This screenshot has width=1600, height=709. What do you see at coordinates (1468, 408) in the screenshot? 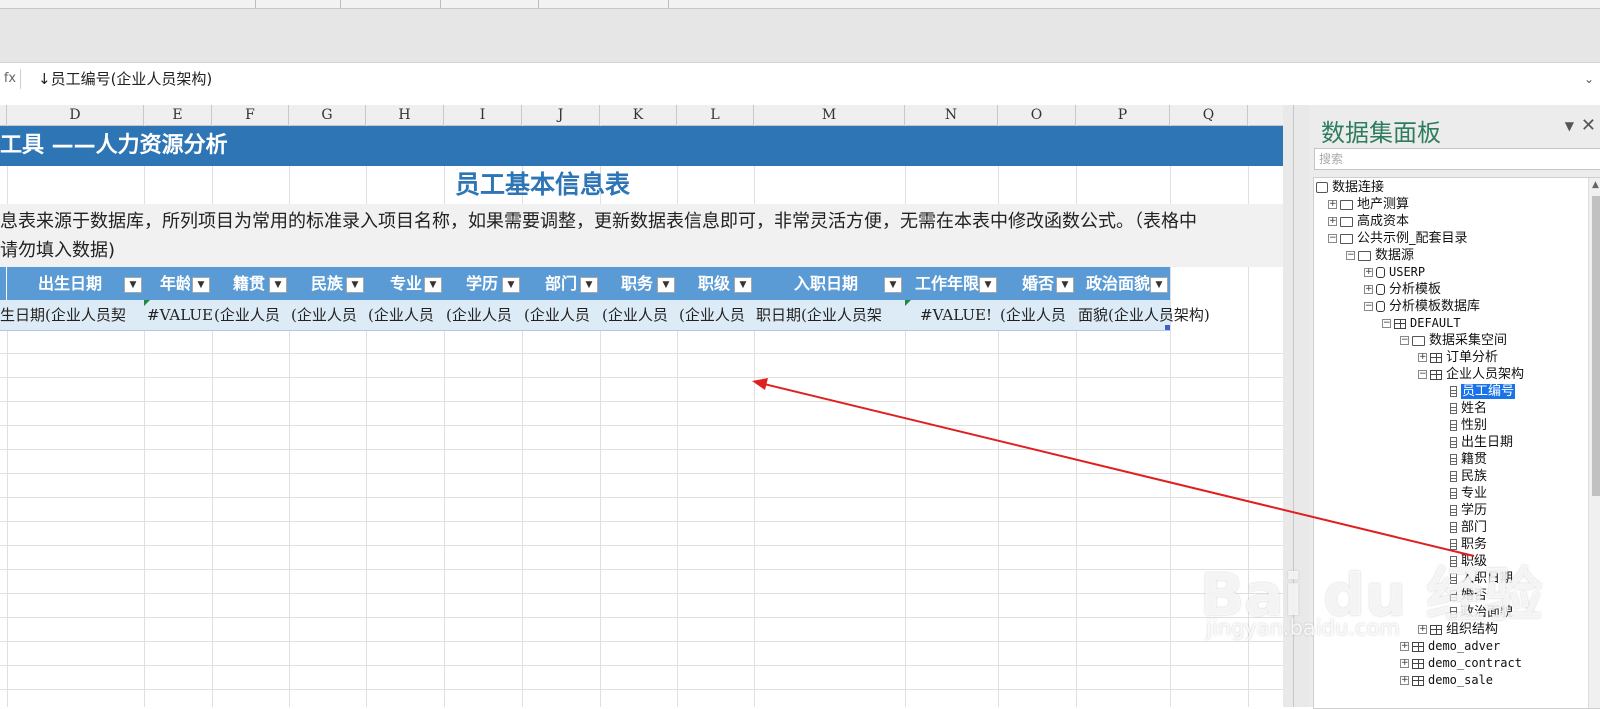
I see `tree-node: 姓名` at bounding box center [1468, 408].